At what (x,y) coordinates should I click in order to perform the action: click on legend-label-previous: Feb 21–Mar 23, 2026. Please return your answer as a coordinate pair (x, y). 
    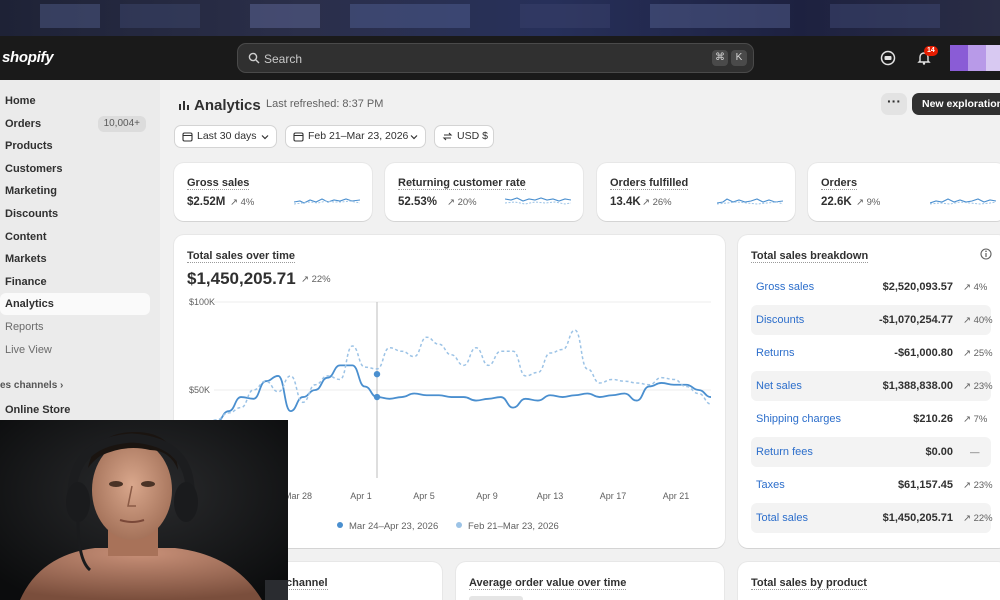
    Looking at the image, I should click on (513, 526).